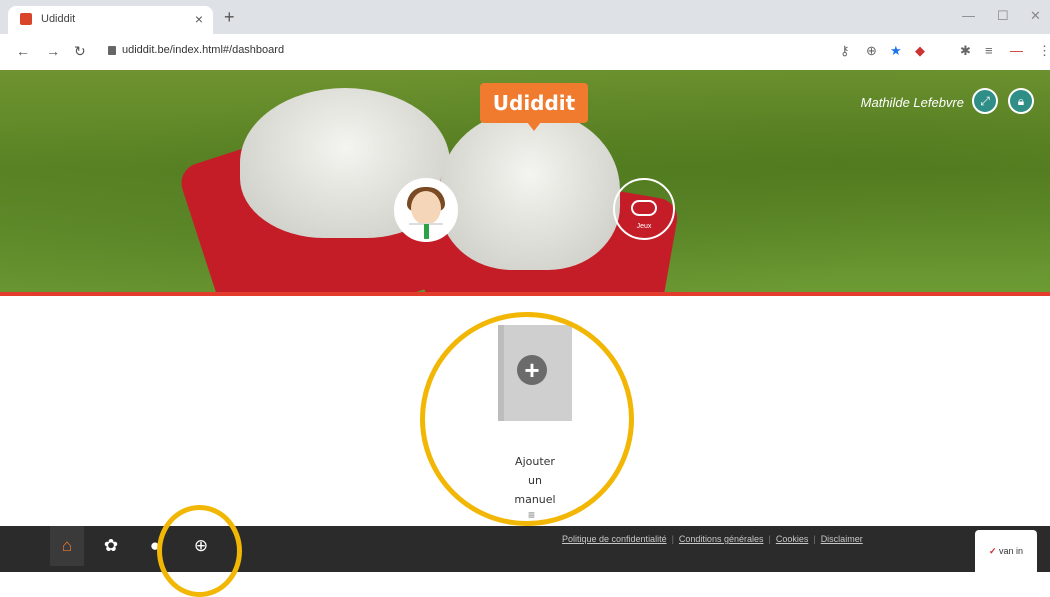 The height and width of the screenshot is (597, 1050). I want to click on vanin-brand-text: van in, so click(1011, 551).